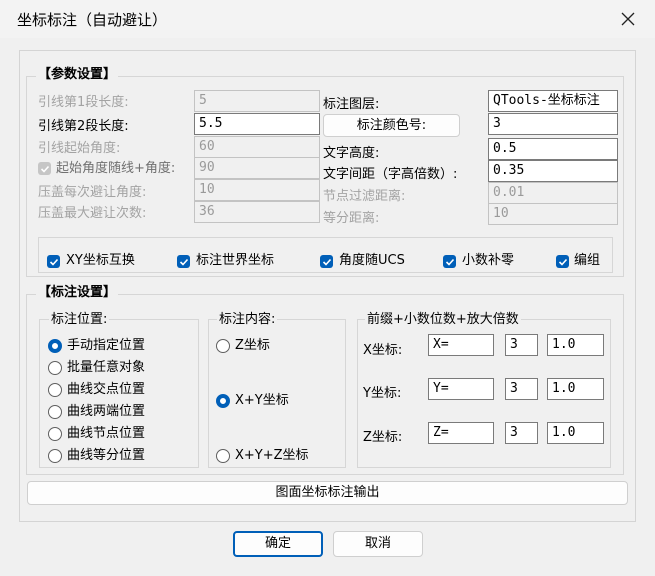 The height and width of the screenshot is (576, 655). What do you see at coordinates (553, 193) in the screenshot?
I see `node-filter-input: 0.01` at bounding box center [553, 193].